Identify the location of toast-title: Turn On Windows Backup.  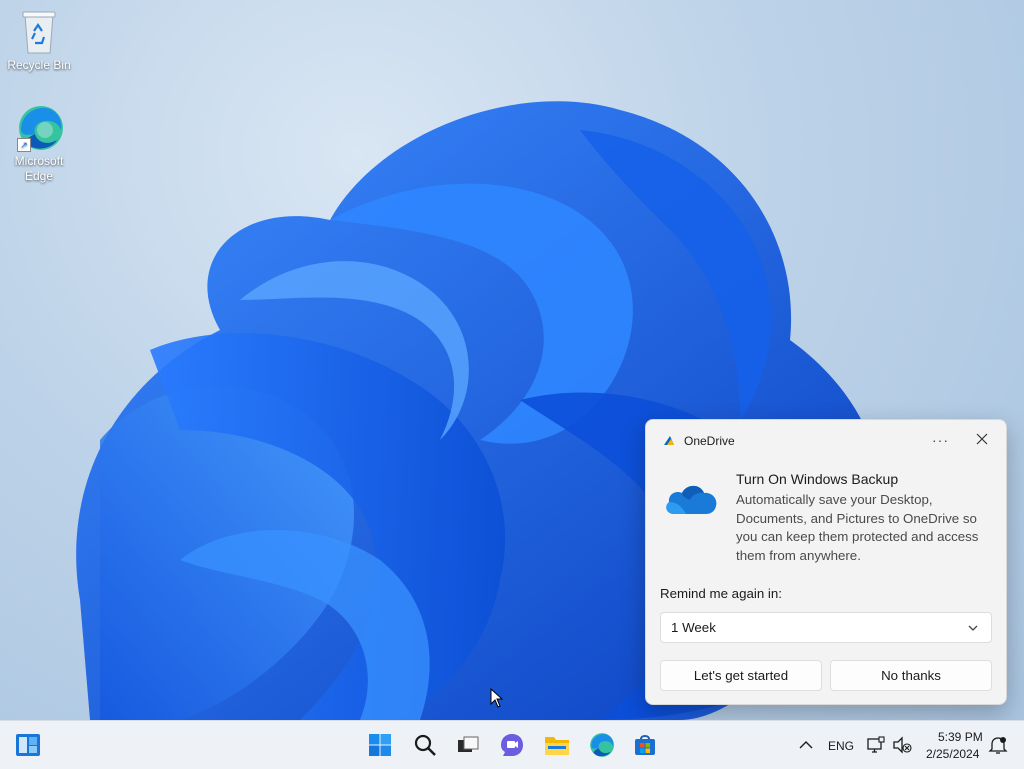
(817, 479).